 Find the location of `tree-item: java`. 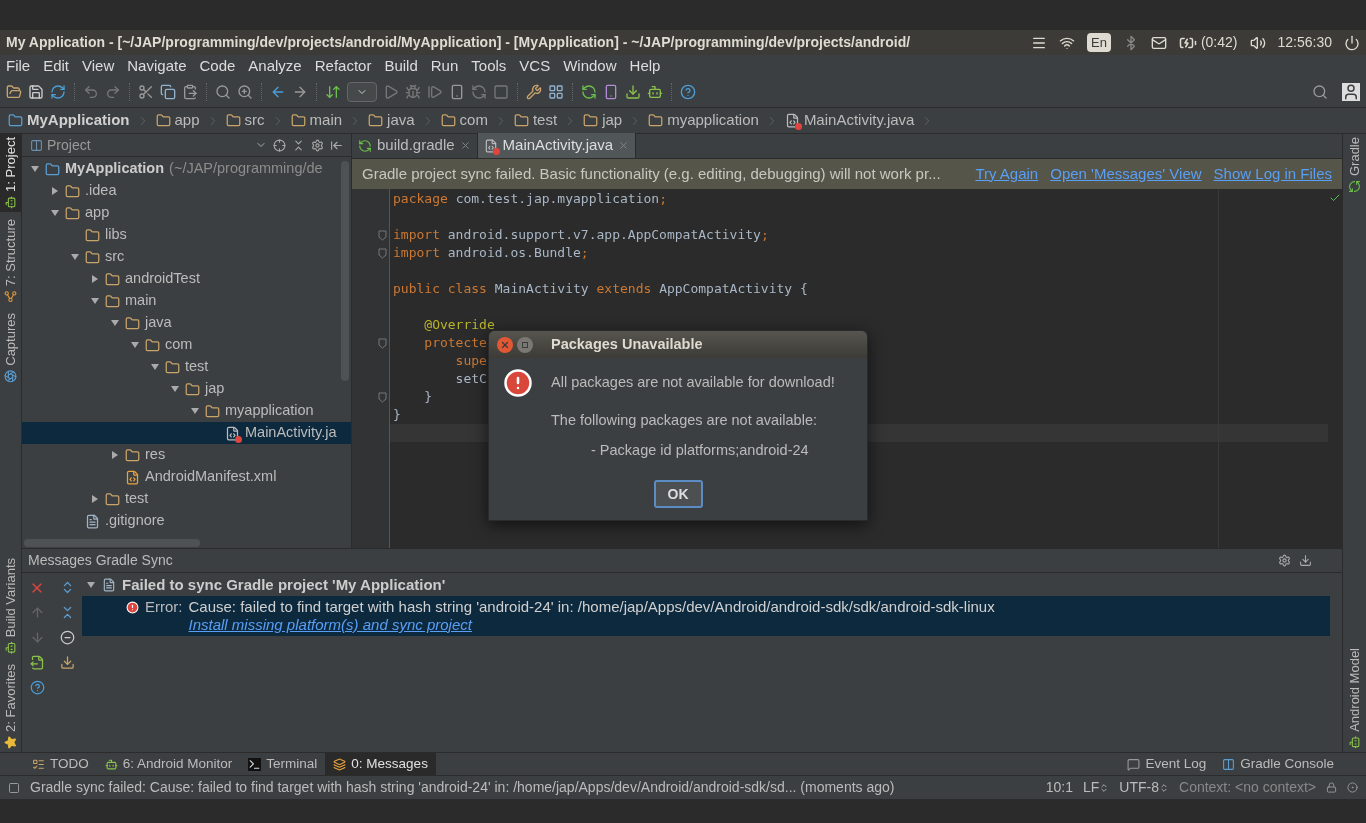

tree-item: java is located at coordinates (186, 323).